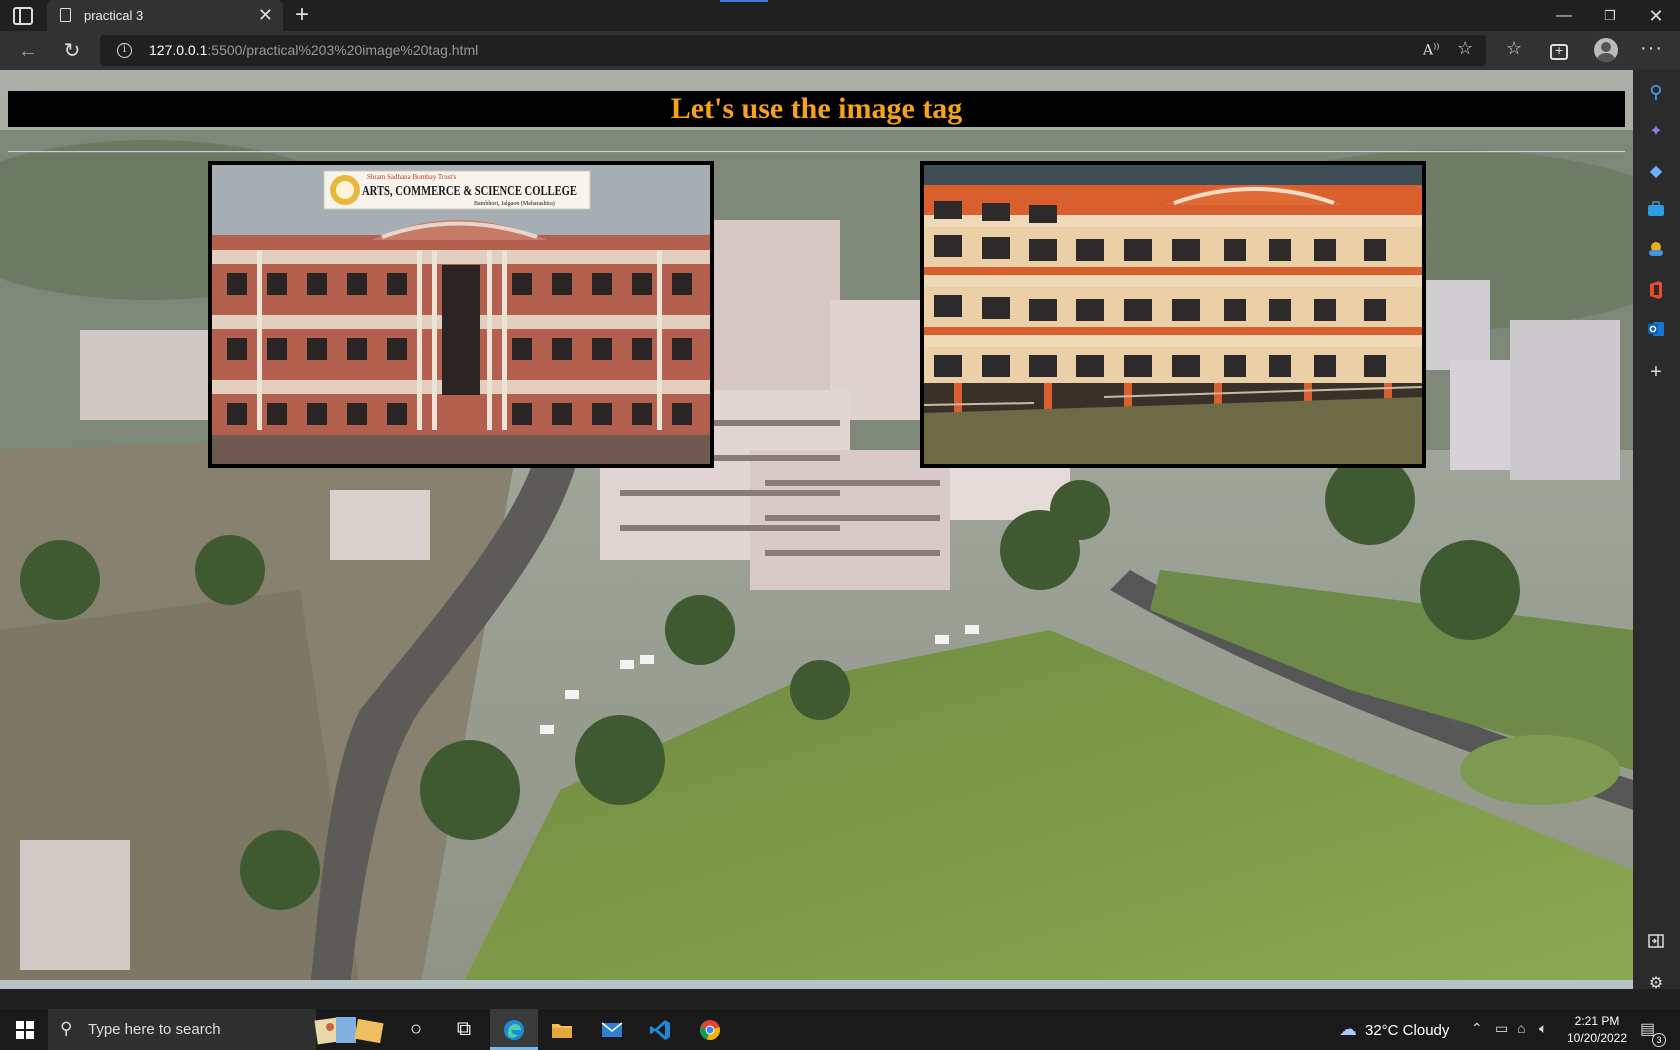  Describe the element at coordinates (23, 16) in the screenshot. I see `tab-actions-icon` at that location.